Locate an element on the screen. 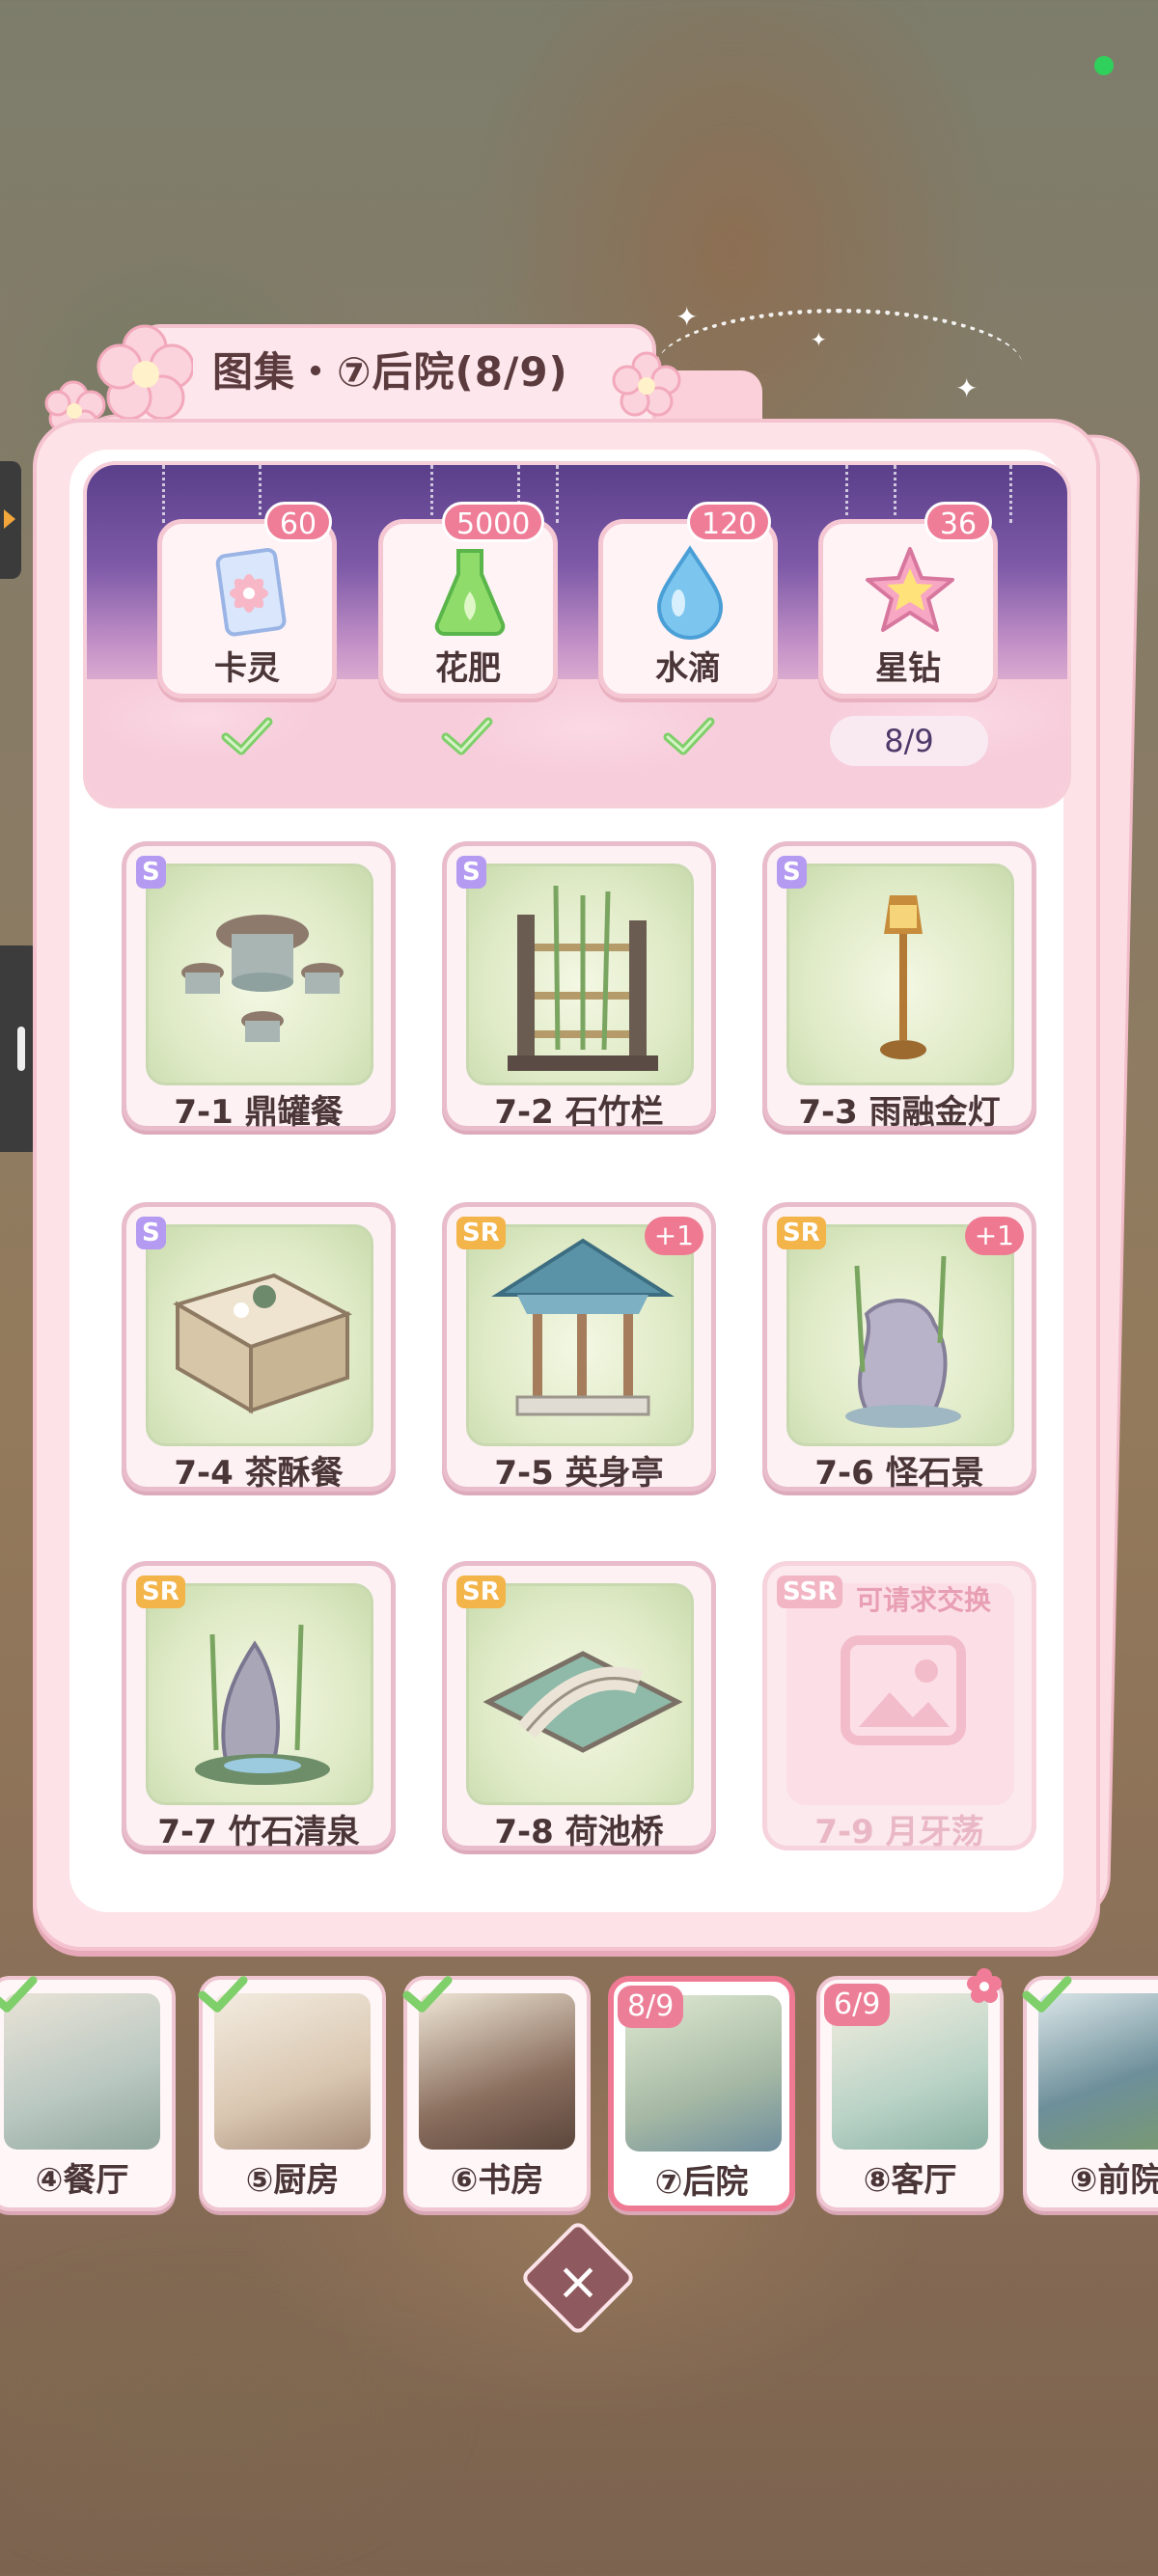 The image size is (1158, 2576). room-label: ⑥书房 is located at coordinates (497, 2181).